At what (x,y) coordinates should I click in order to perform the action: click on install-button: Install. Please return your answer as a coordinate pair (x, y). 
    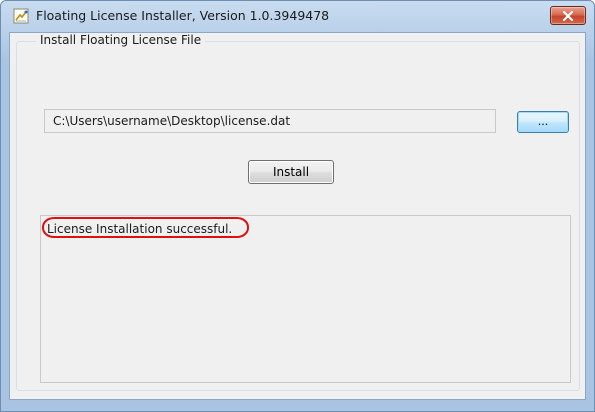
    Looking at the image, I should click on (291, 172).